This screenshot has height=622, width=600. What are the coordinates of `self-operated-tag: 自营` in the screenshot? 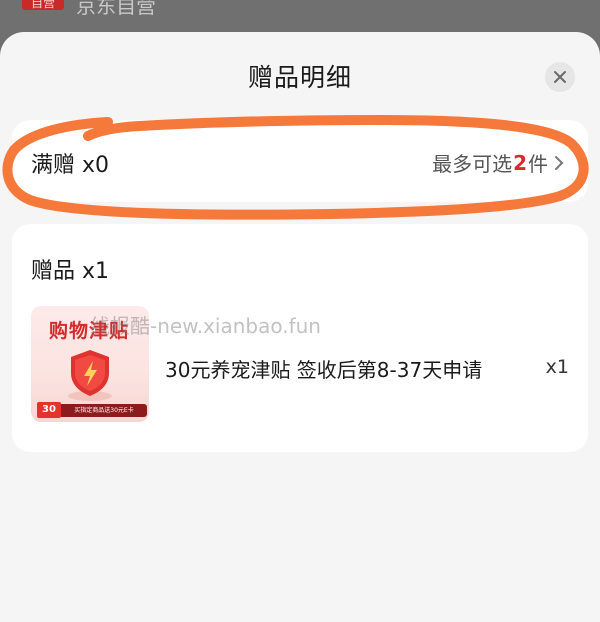 It's located at (43, 5).